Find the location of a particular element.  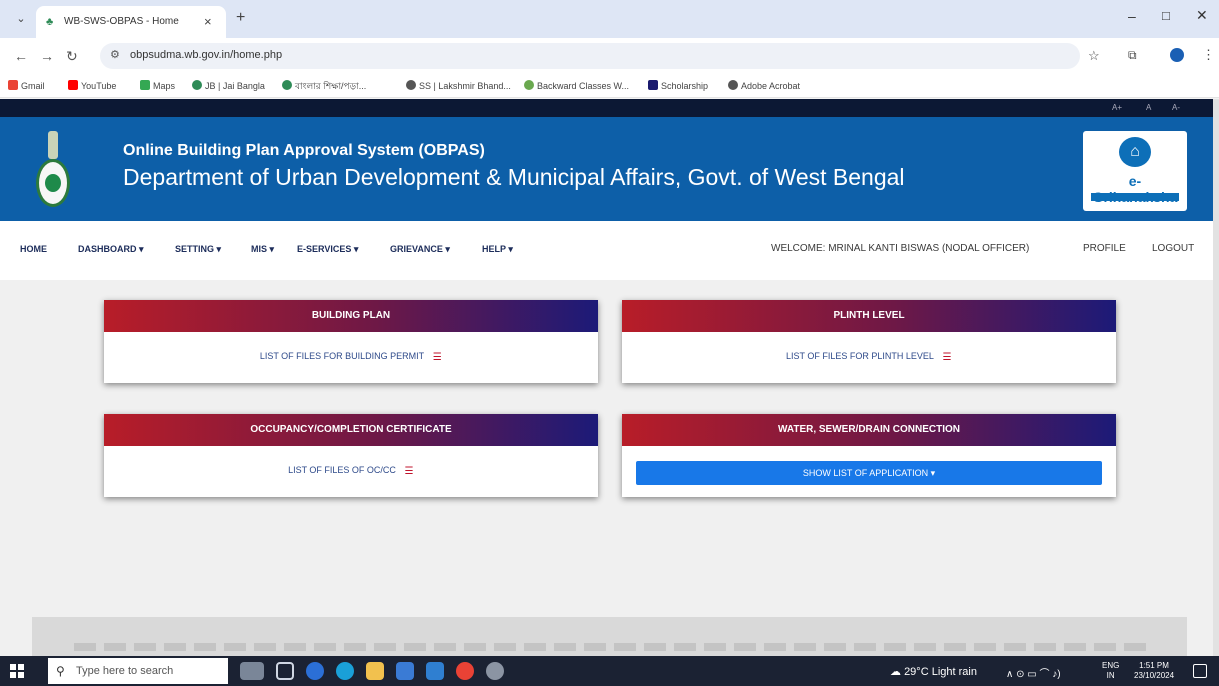

card-title: OCCUPANCY/COMPLETION CERTIFICATE is located at coordinates (351, 430).